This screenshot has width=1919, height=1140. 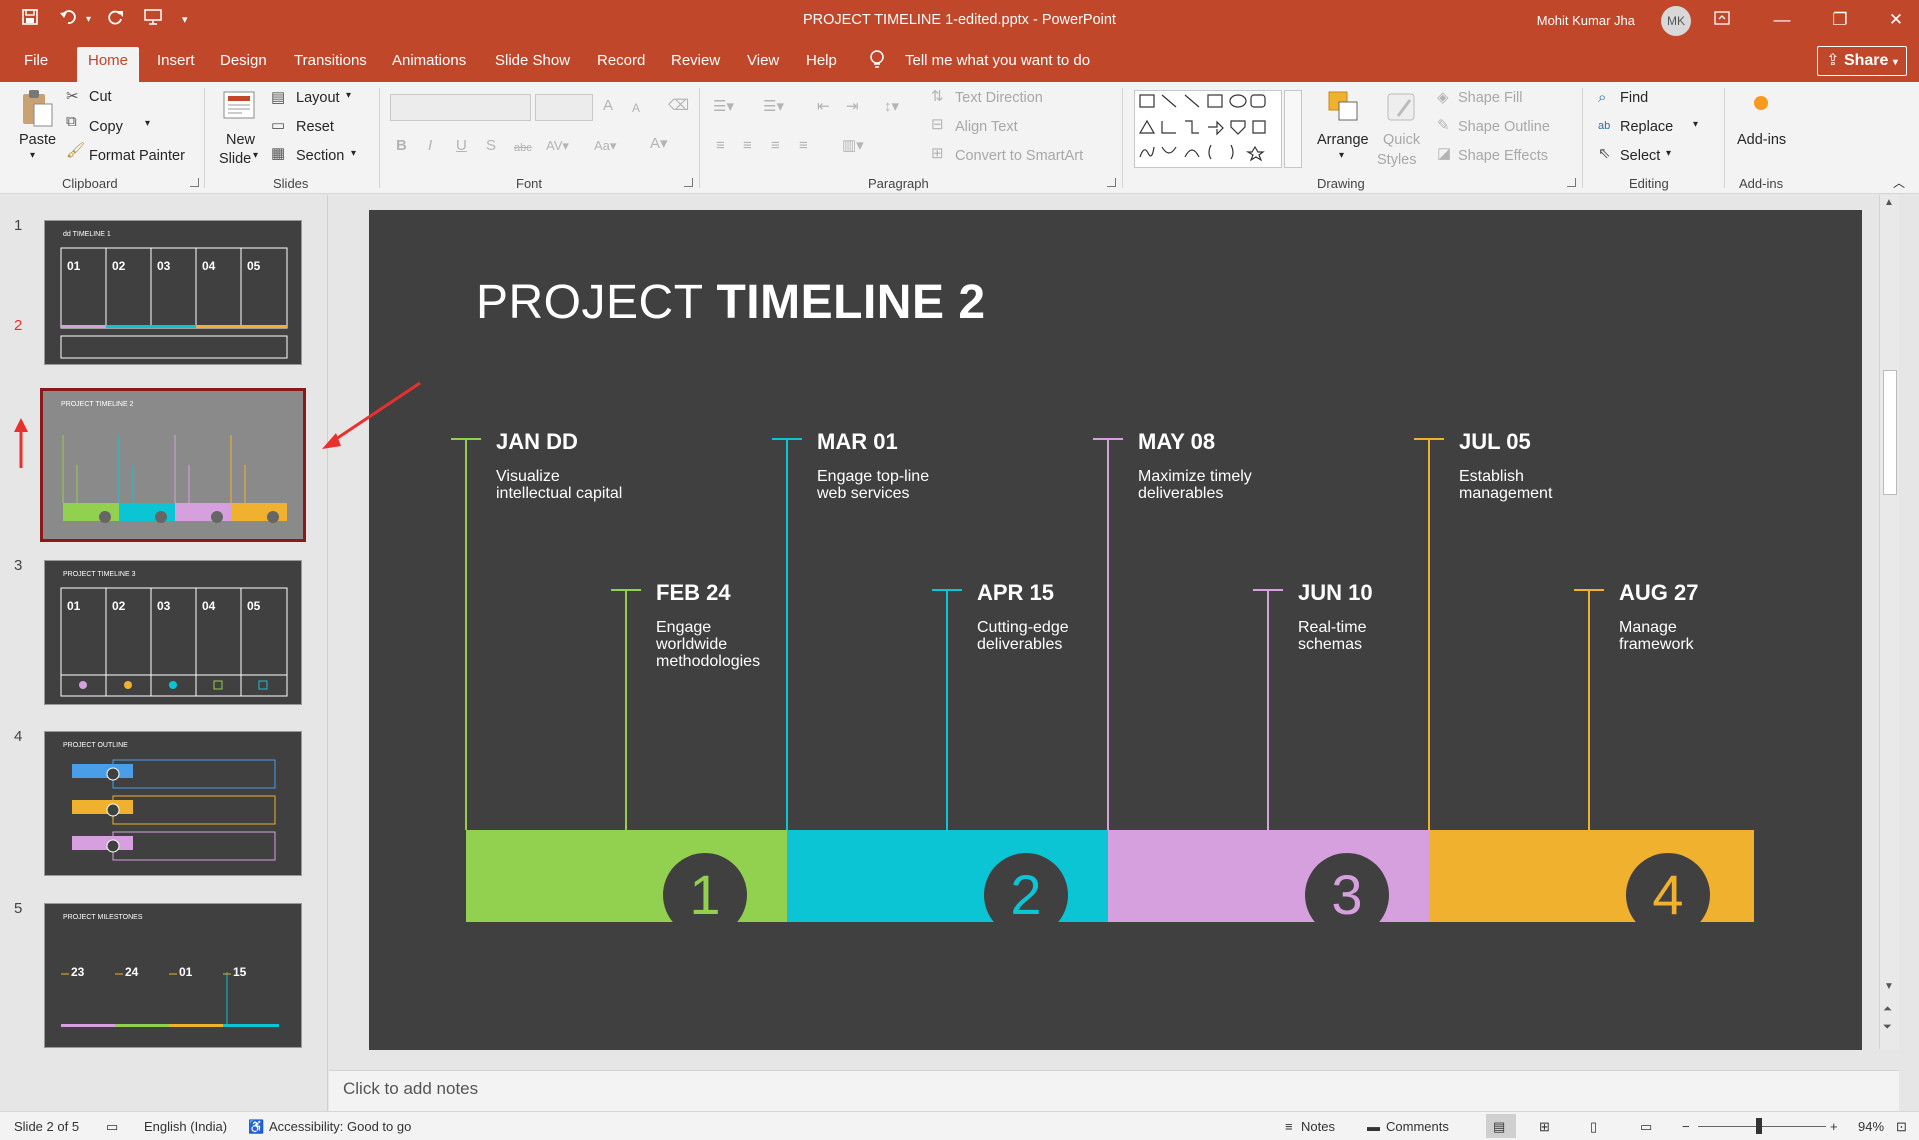 What do you see at coordinates (1504, 127) in the screenshot?
I see `shape-outline-button: Shape Outline` at bounding box center [1504, 127].